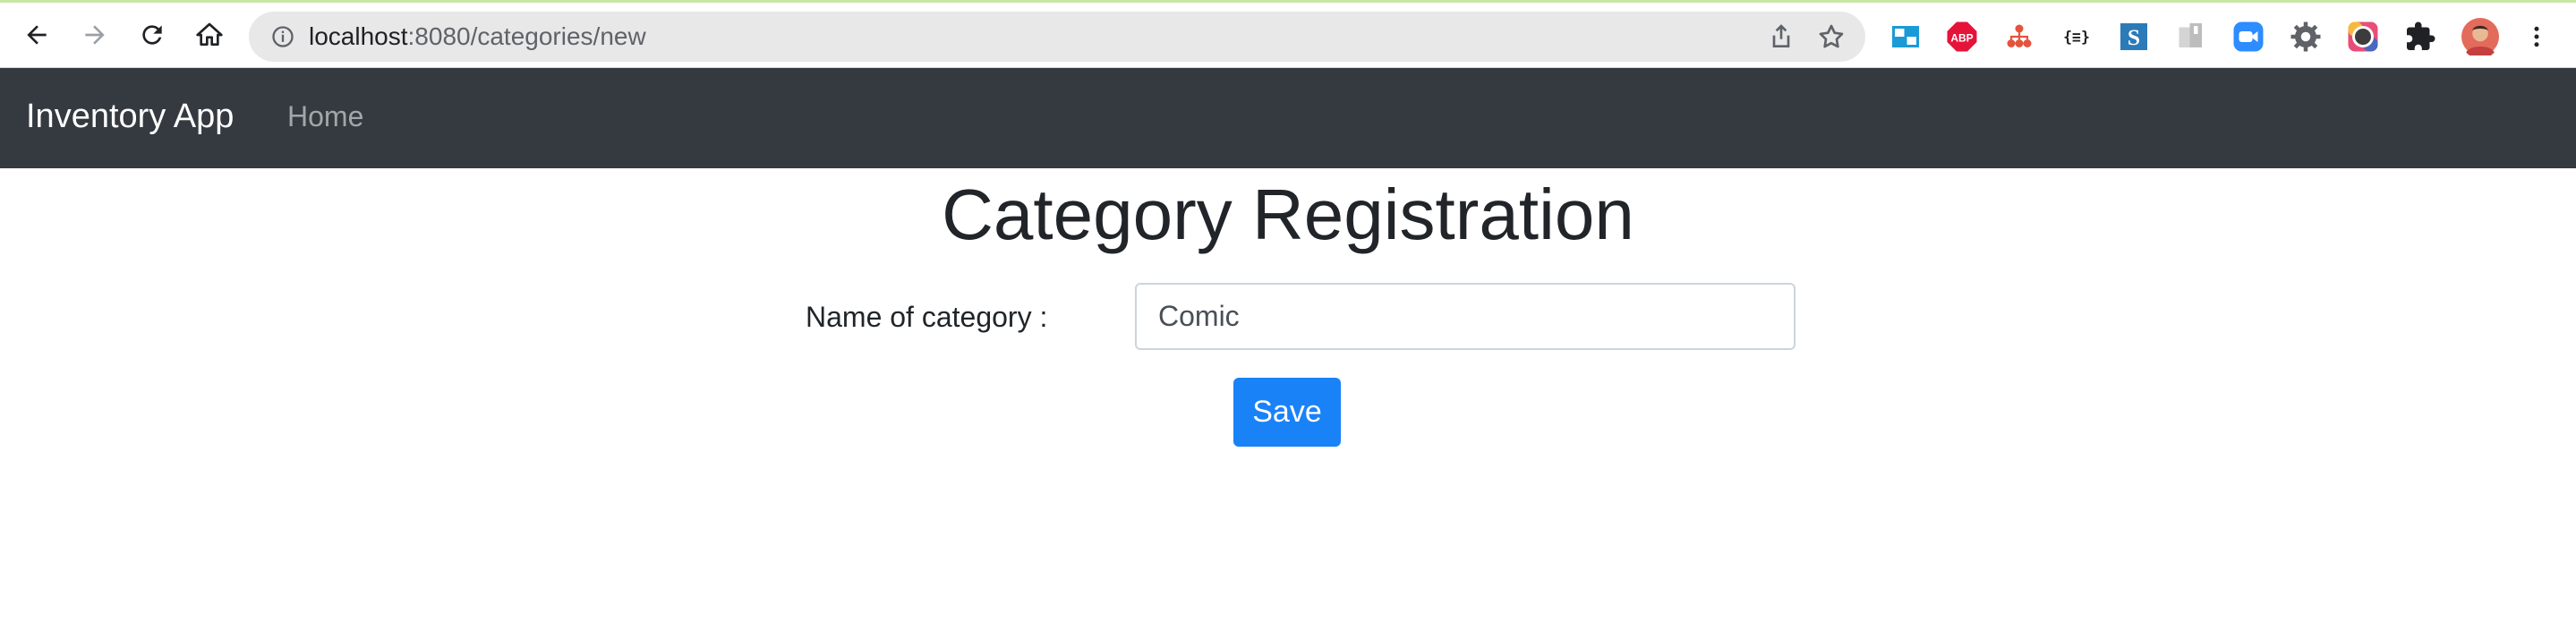 The height and width of the screenshot is (623, 2576). What do you see at coordinates (1781, 36) in the screenshot?
I see `share-icon` at bounding box center [1781, 36].